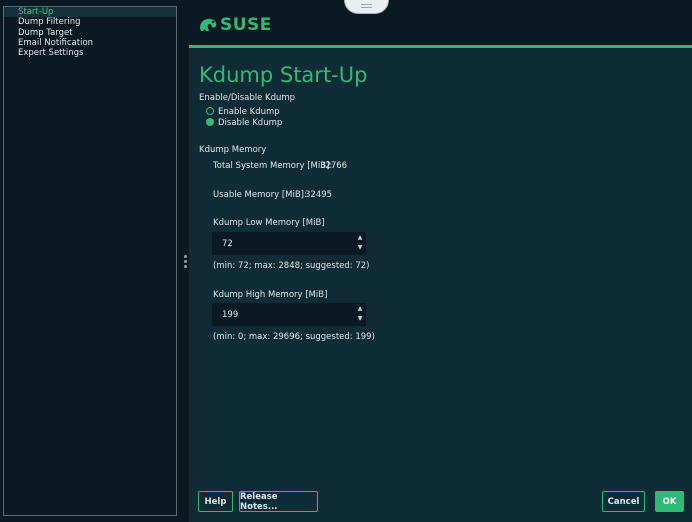  I want to click on low-memory-decrement-icon: ▼, so click(360, 248).